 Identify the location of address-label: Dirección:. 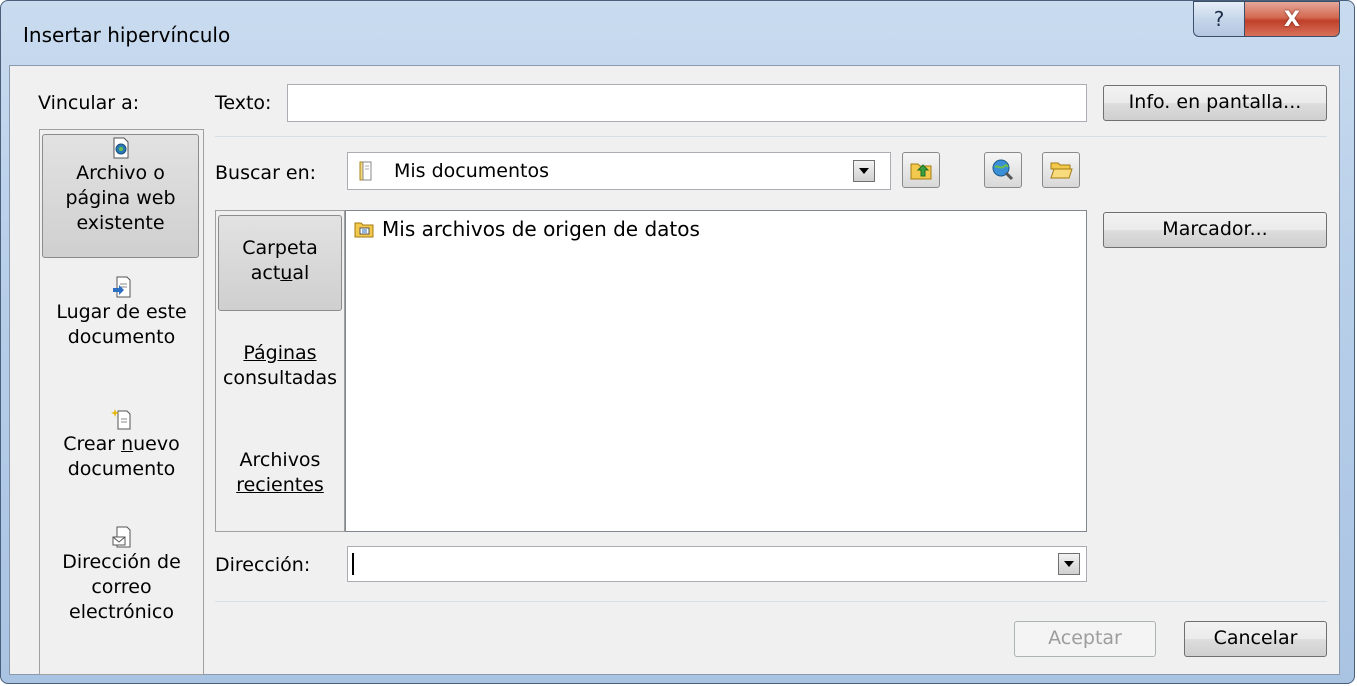
(263, 565).